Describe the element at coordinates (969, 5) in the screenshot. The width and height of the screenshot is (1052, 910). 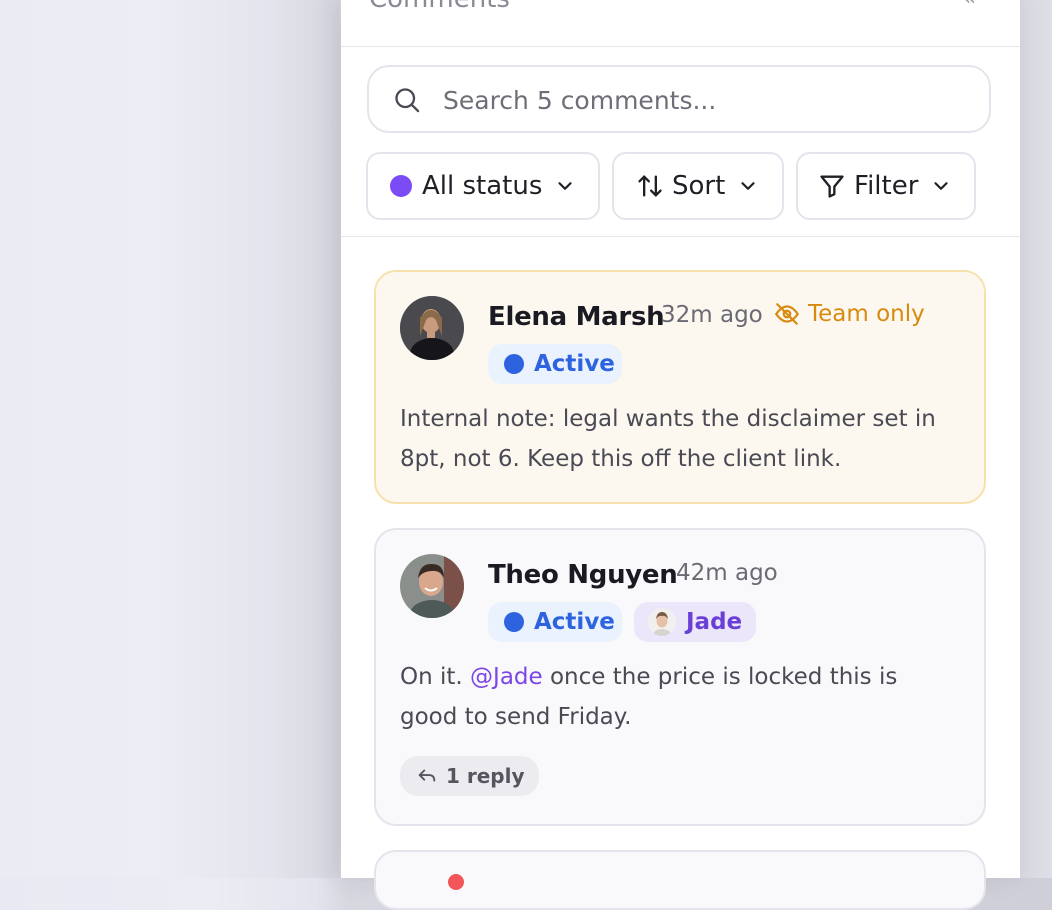
I see `collapse-icon: «` at that location.